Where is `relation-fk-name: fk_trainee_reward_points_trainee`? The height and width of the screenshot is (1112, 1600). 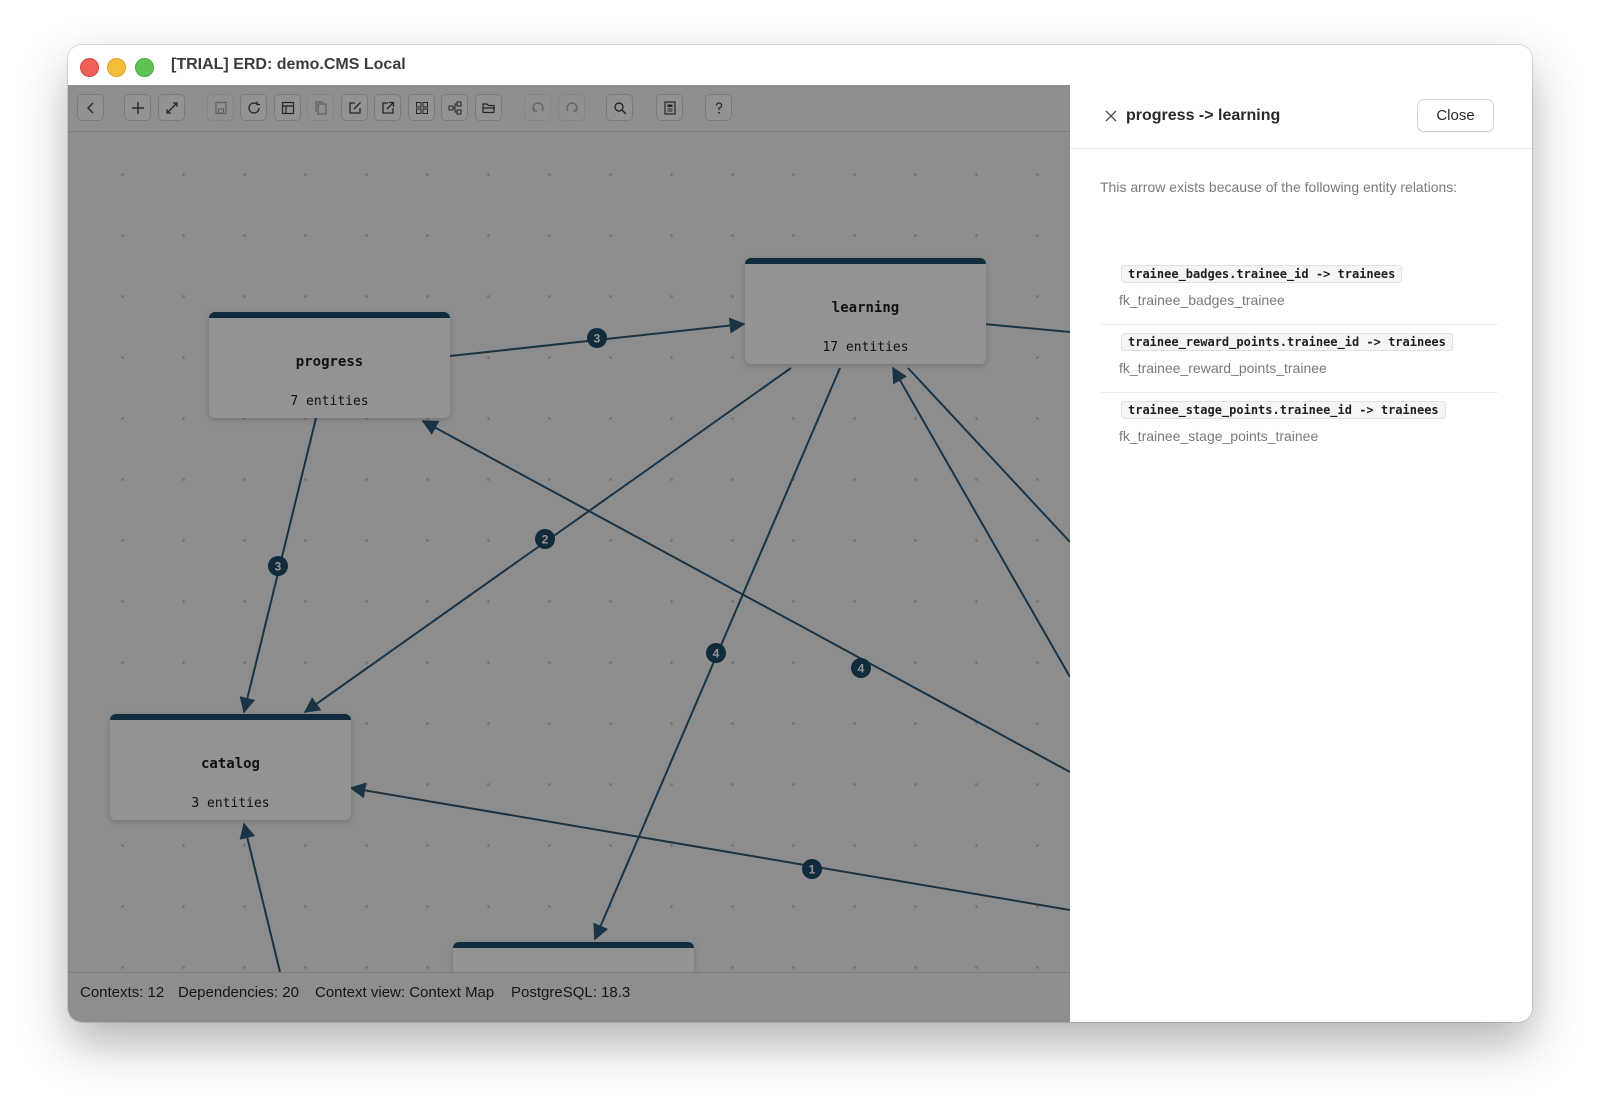
relation-fk-name: fk_trainee_reward_points_trainee is located at coordinates (1223, 368).